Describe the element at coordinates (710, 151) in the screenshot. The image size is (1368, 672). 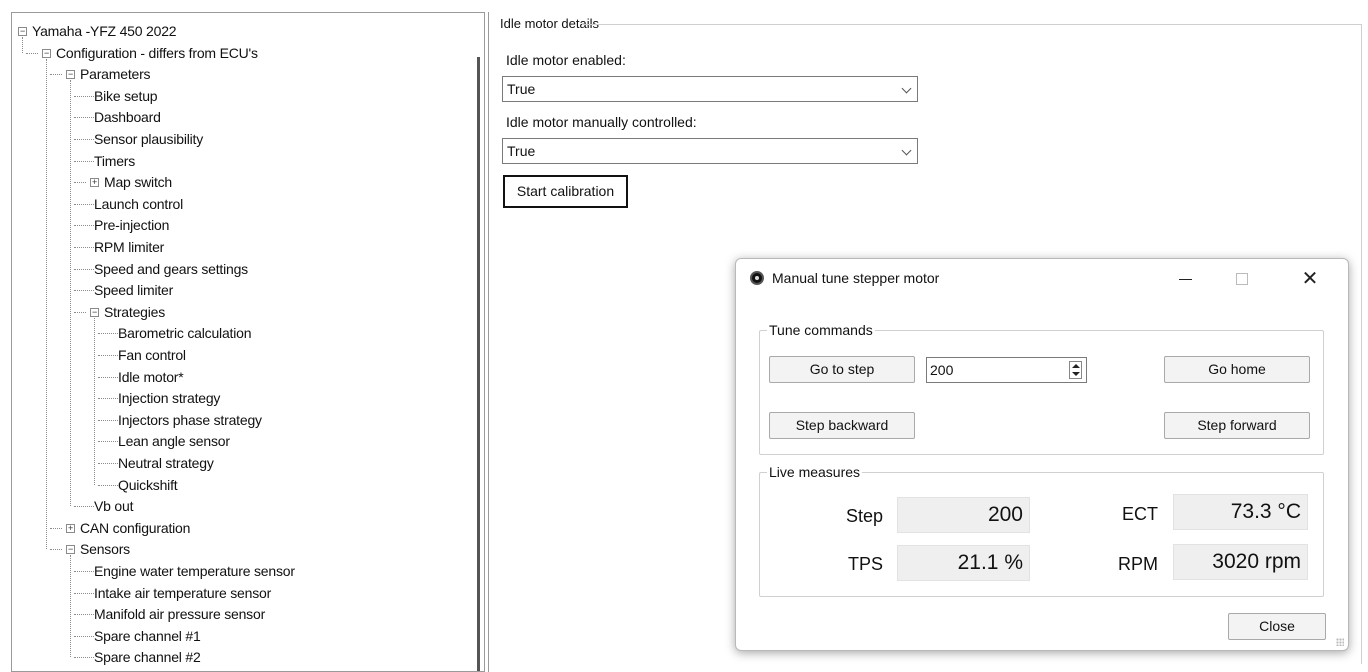
I see `idle-motor-manual-select: True` at that location.